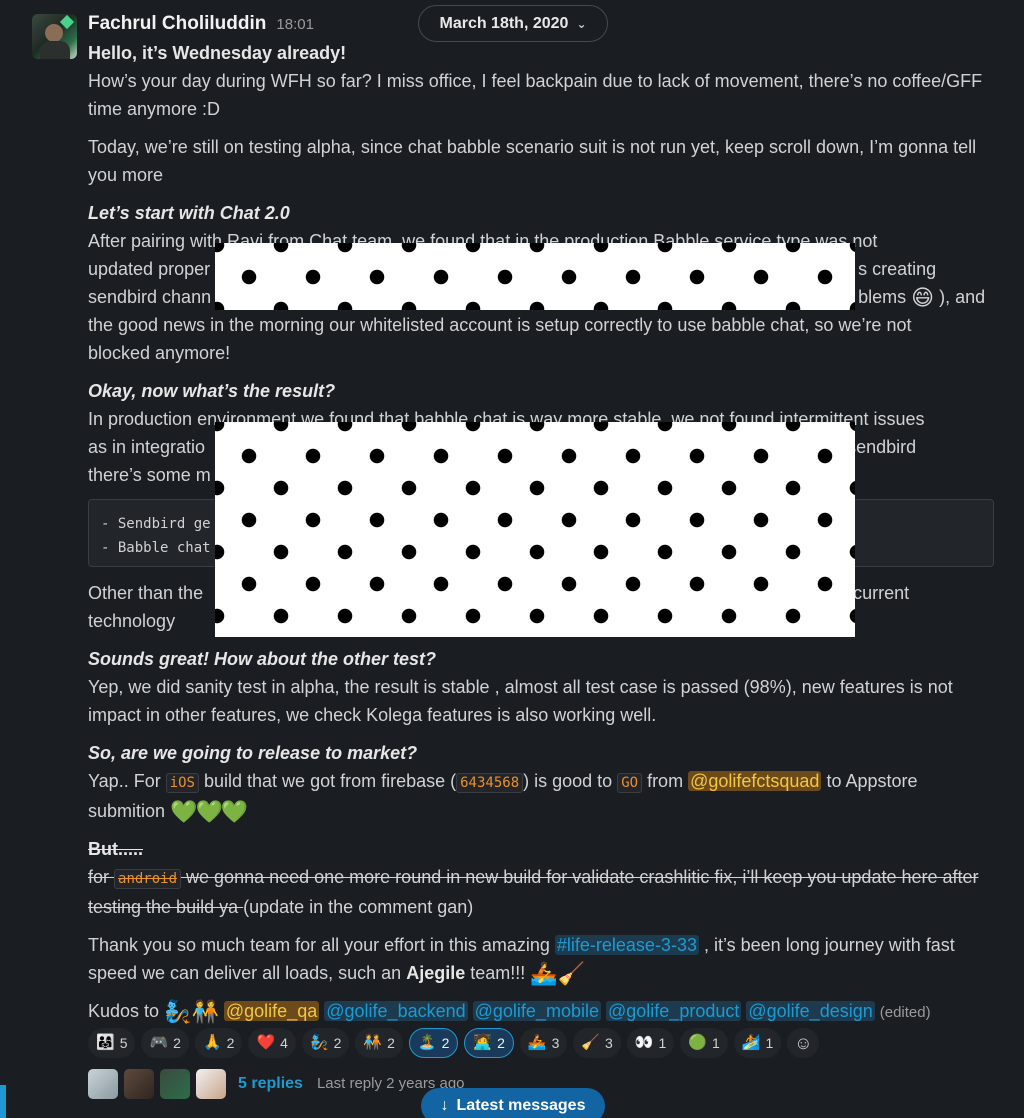 The width and height of the screenshot is (1024, 1118). I want to click on author-name: Fachrul Choliluddin, so click(177, 24).